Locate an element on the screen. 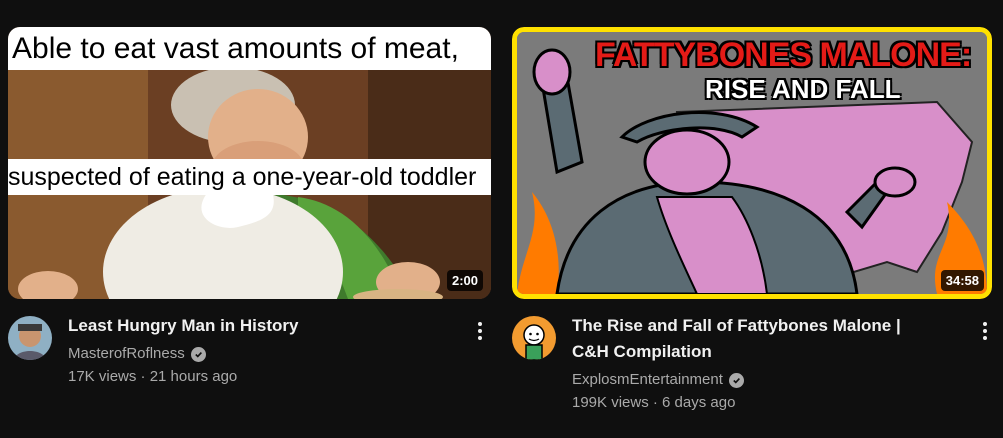 This screenshot has width=1003, height=438. video-title: Least Hungry Man in History is located at coordinates (258, 326).